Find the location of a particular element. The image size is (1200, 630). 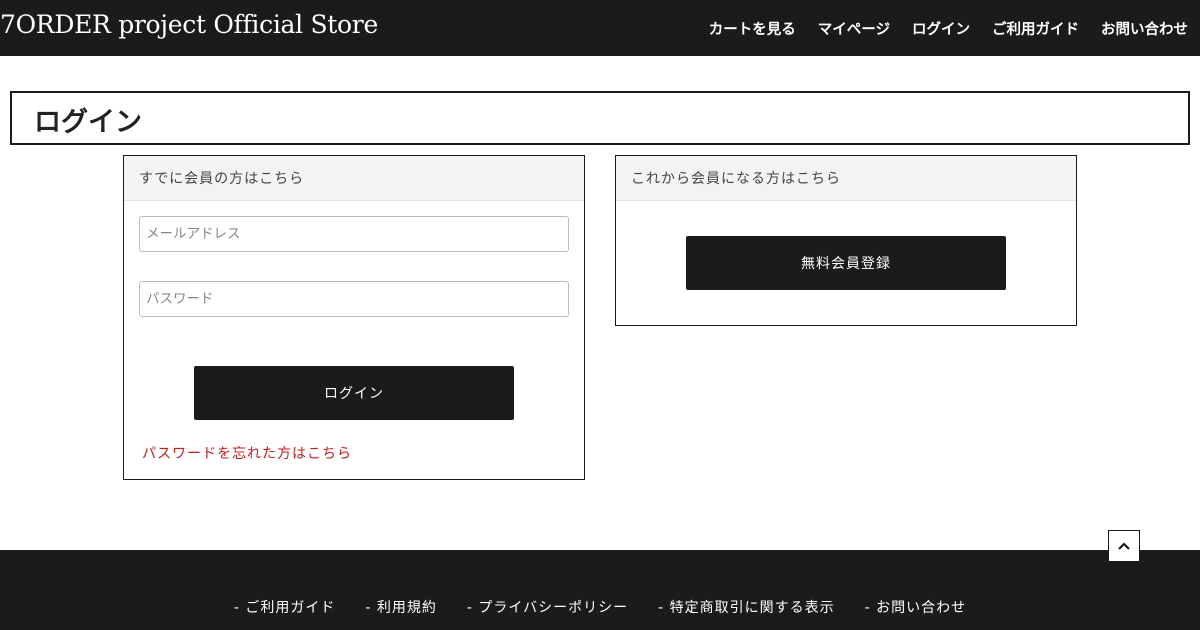

register-panel: これから会員になる方はこちら 無料会員登録 is located at coordinates (846, 240).